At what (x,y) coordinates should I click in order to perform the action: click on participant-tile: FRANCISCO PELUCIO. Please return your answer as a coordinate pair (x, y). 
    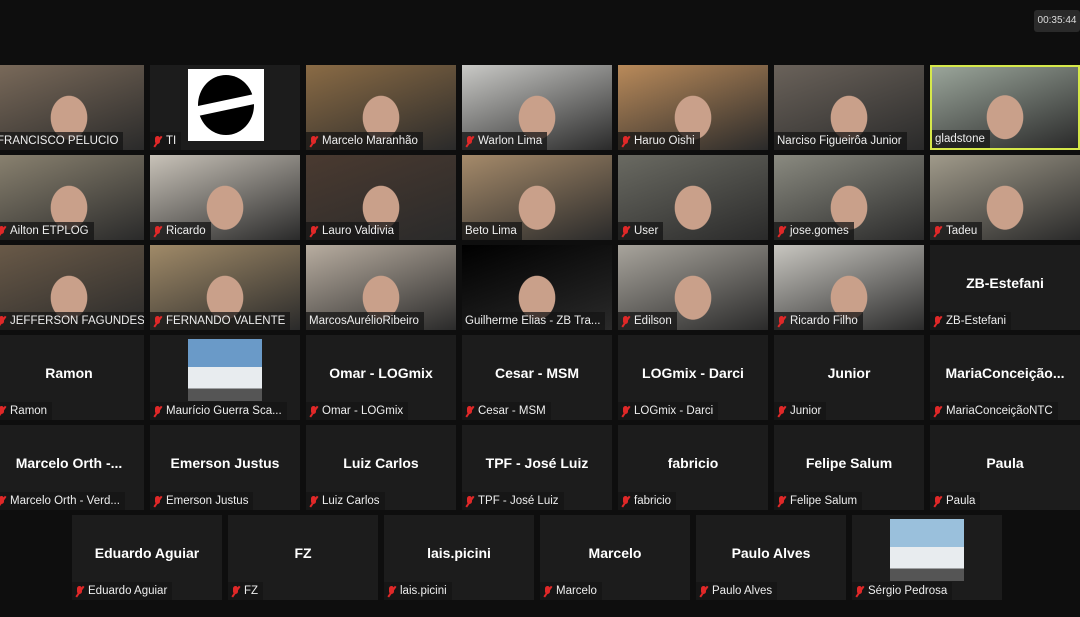
    Looking at the image, I should click on (72, 107).